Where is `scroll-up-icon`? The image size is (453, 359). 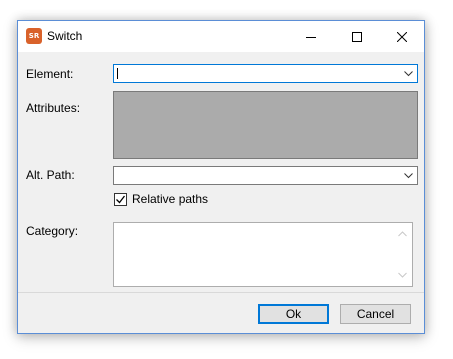
scroll-up-icon is located at coordinates (402, 234).